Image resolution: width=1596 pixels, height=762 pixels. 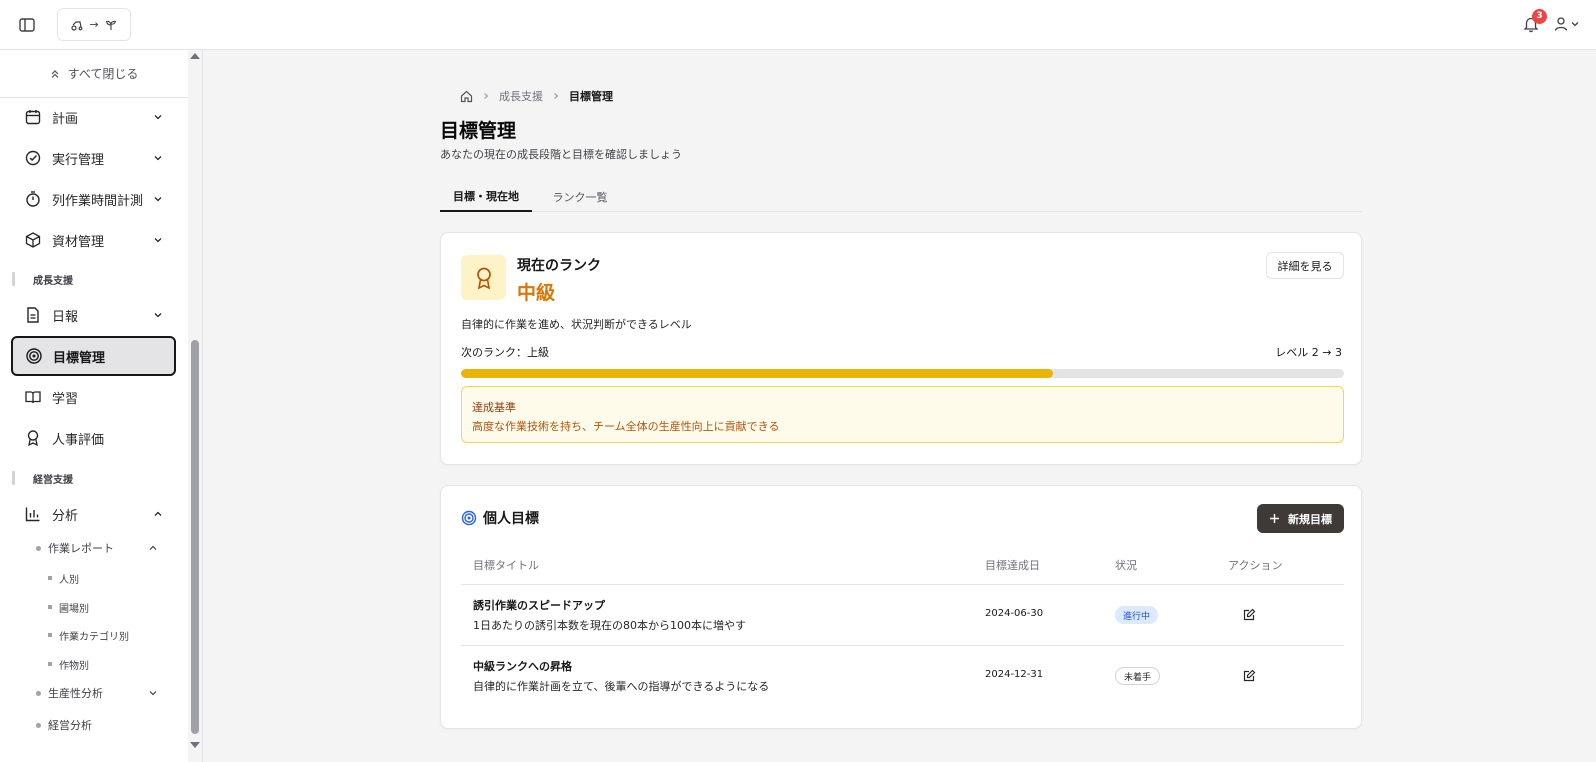 I want to click on plus-icon, so click(x=1274, y=518).